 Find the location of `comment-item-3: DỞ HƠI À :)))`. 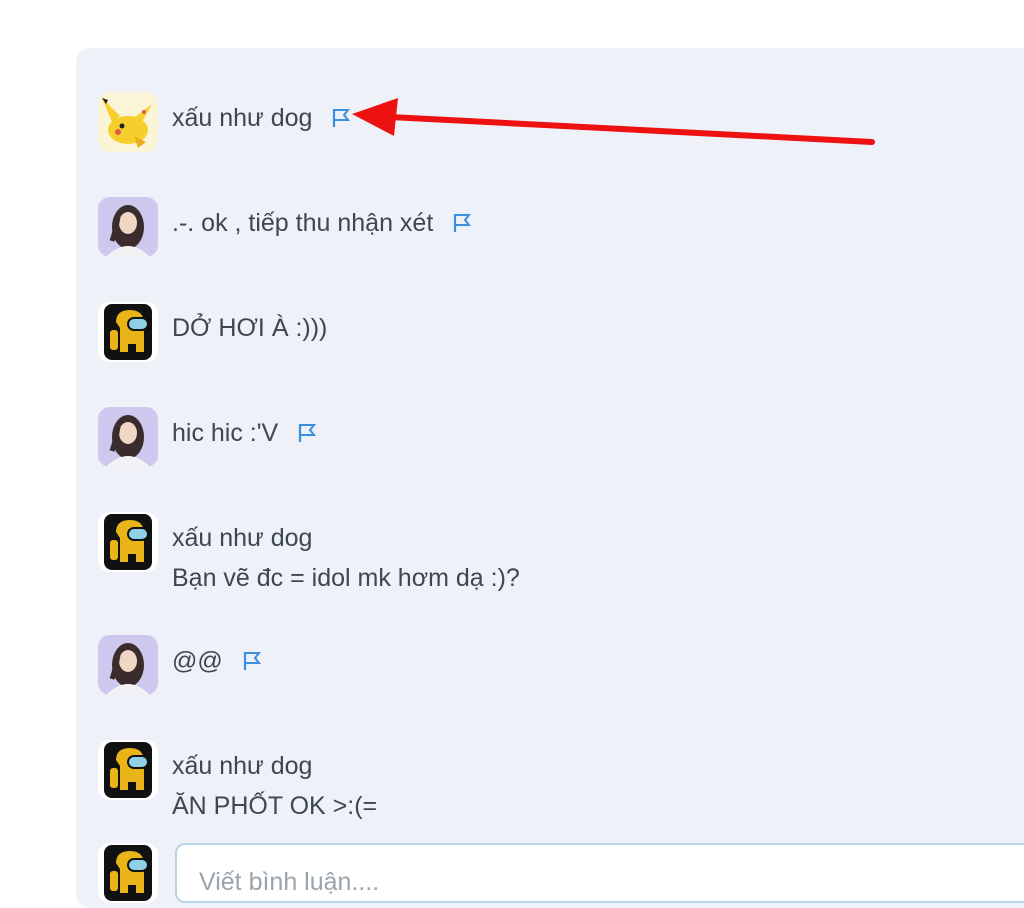

comment-item-3: DỞ HƠI À :))) is located at coordinates (212, 332).